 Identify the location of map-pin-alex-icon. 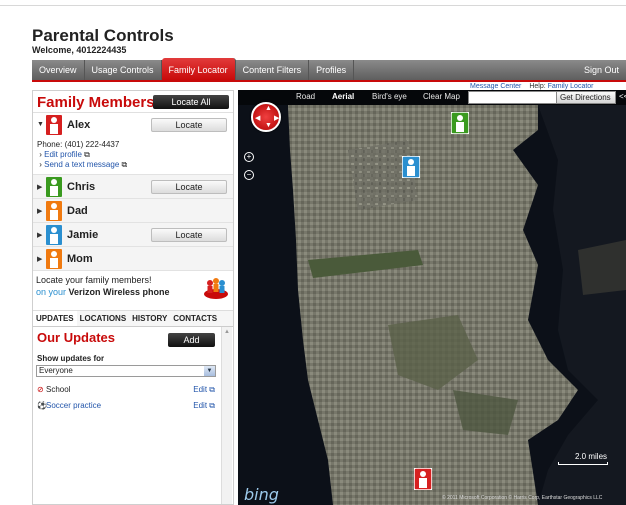
(423, 479).